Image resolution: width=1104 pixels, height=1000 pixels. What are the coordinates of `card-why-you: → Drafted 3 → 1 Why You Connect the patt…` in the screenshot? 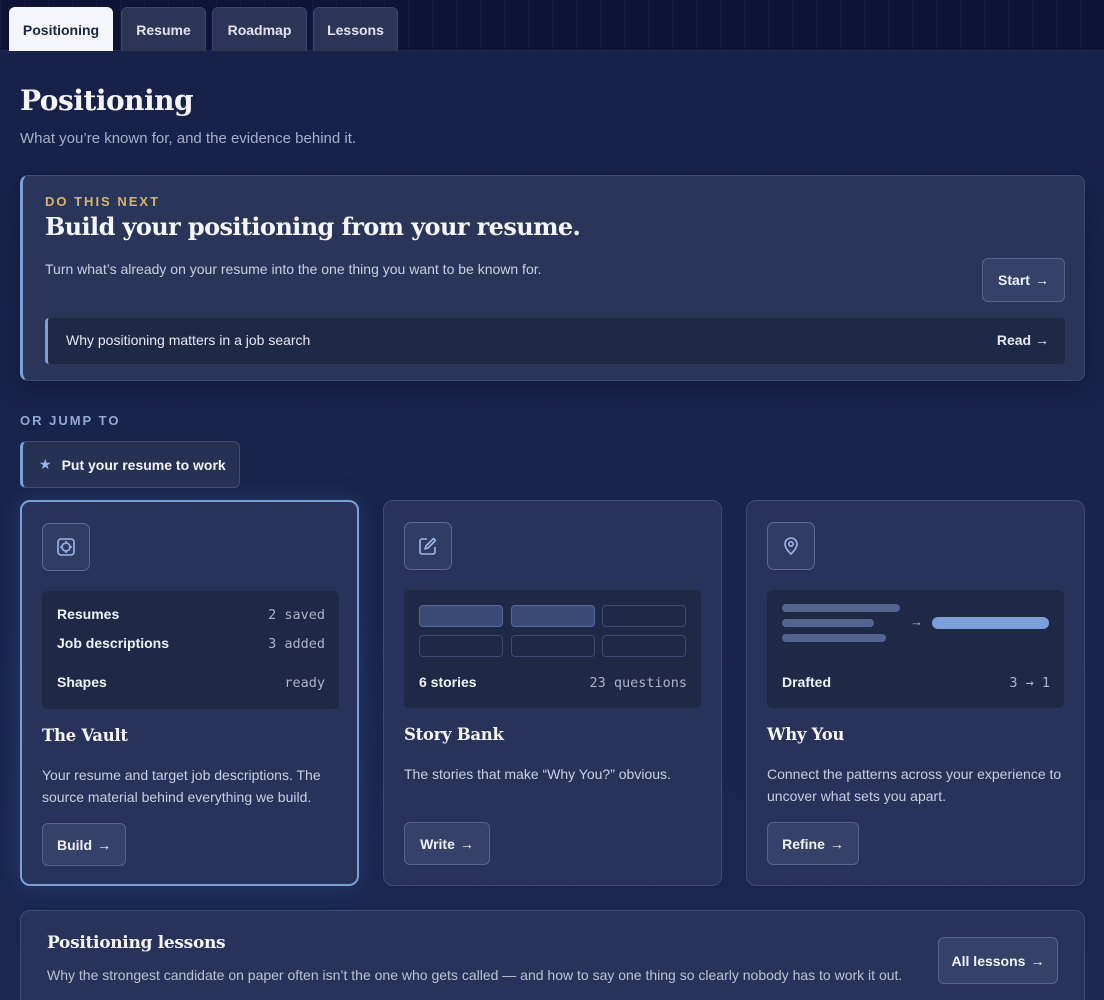 It's located at (915, 693).